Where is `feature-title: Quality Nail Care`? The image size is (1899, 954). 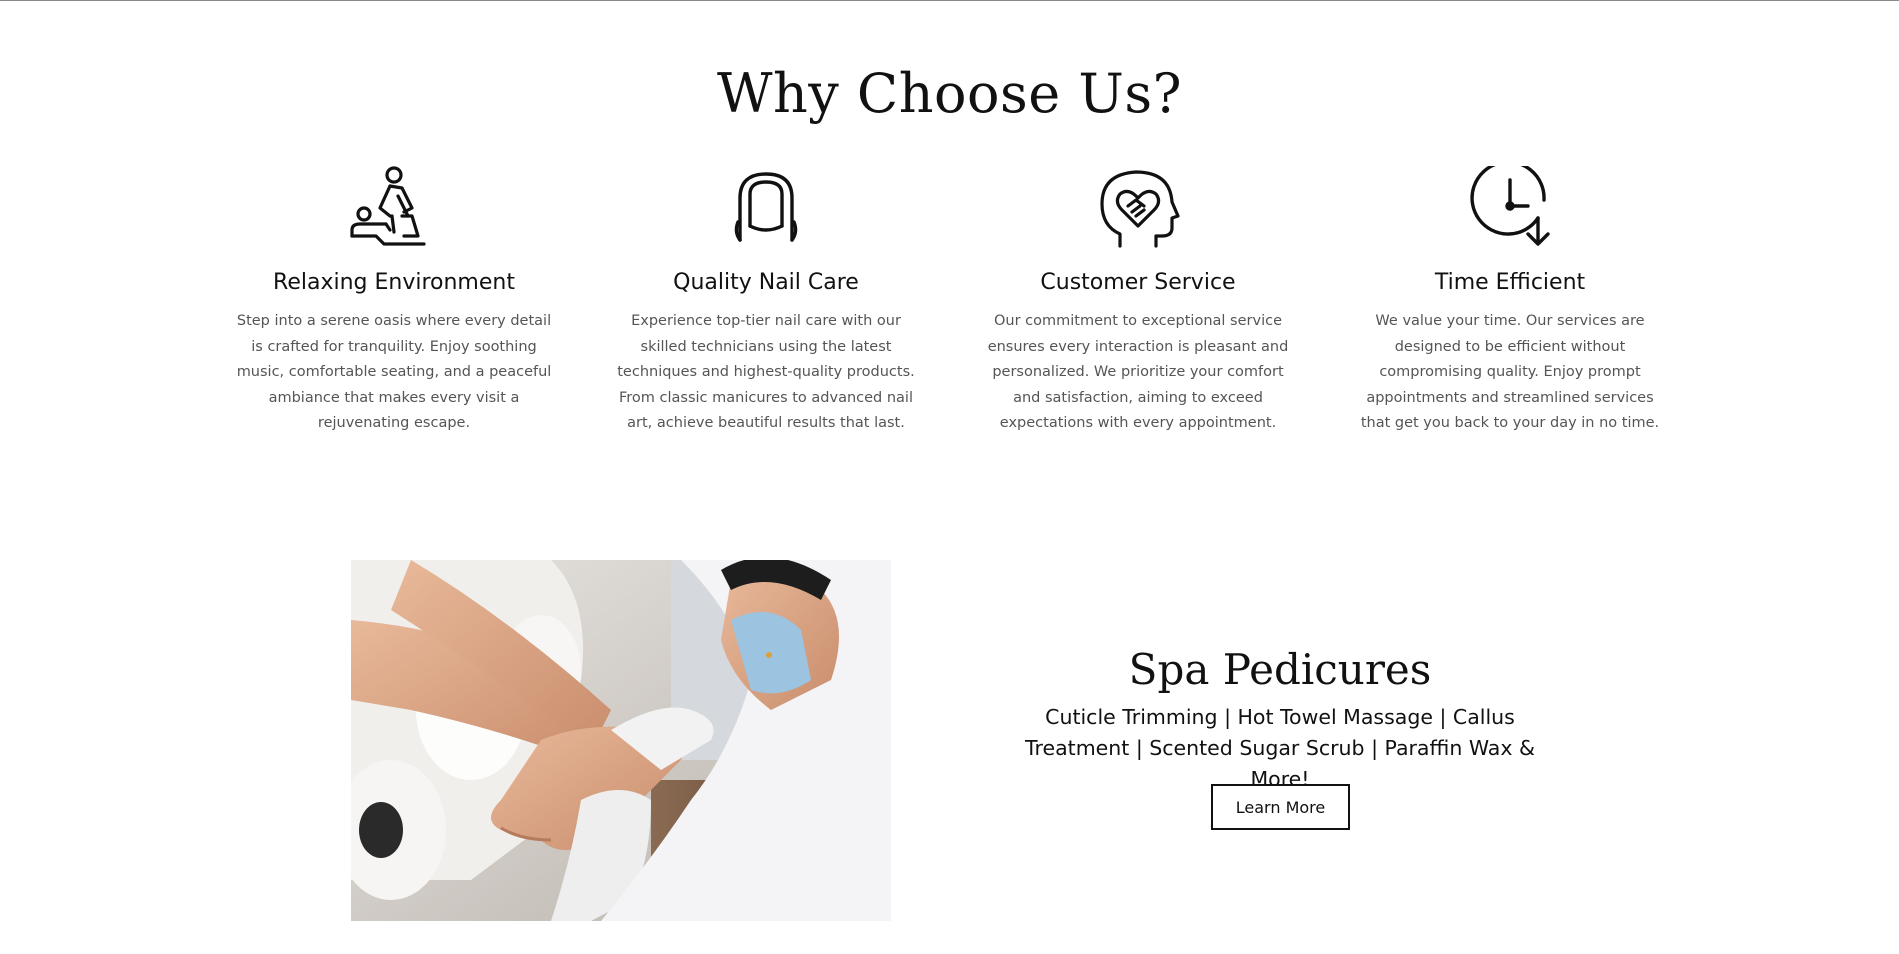 feature-title: Quality Nail Care is located at coordinates (766, 282).